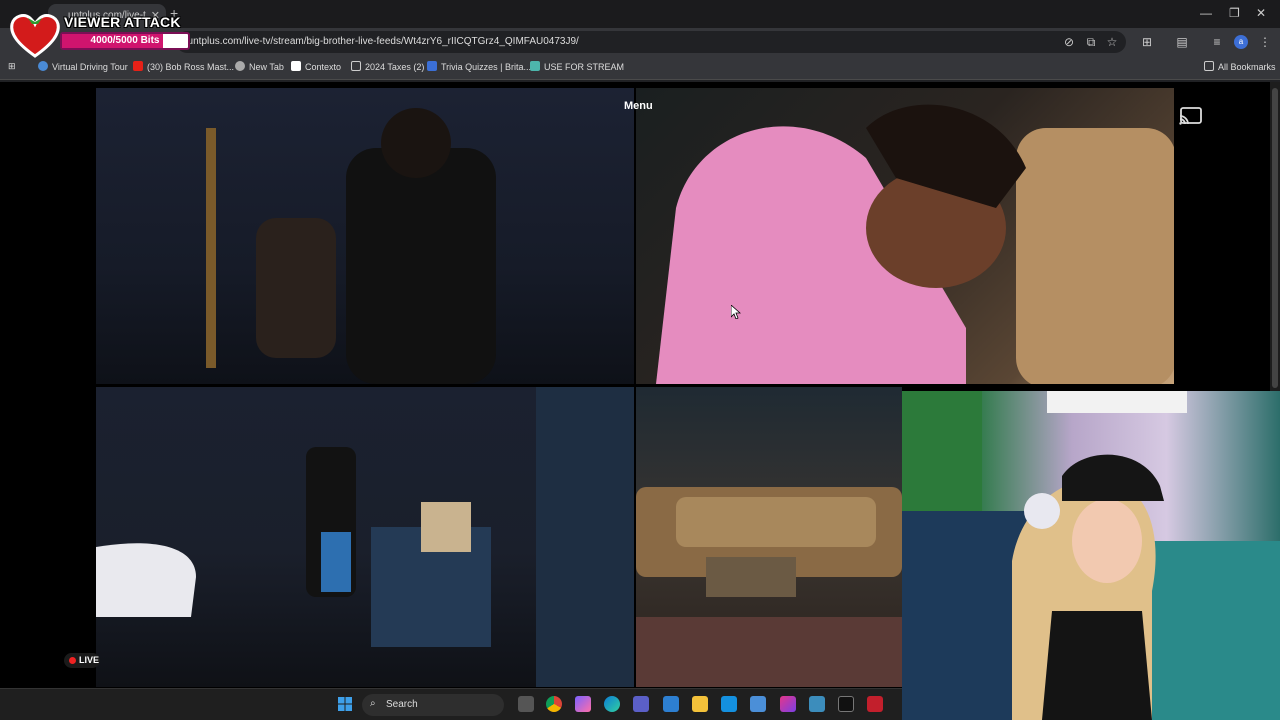 This screenshot has width=1280, height=720. Describe the element at coordinates (641, 704) in the screenshot. I see `teams-icon` at that location.